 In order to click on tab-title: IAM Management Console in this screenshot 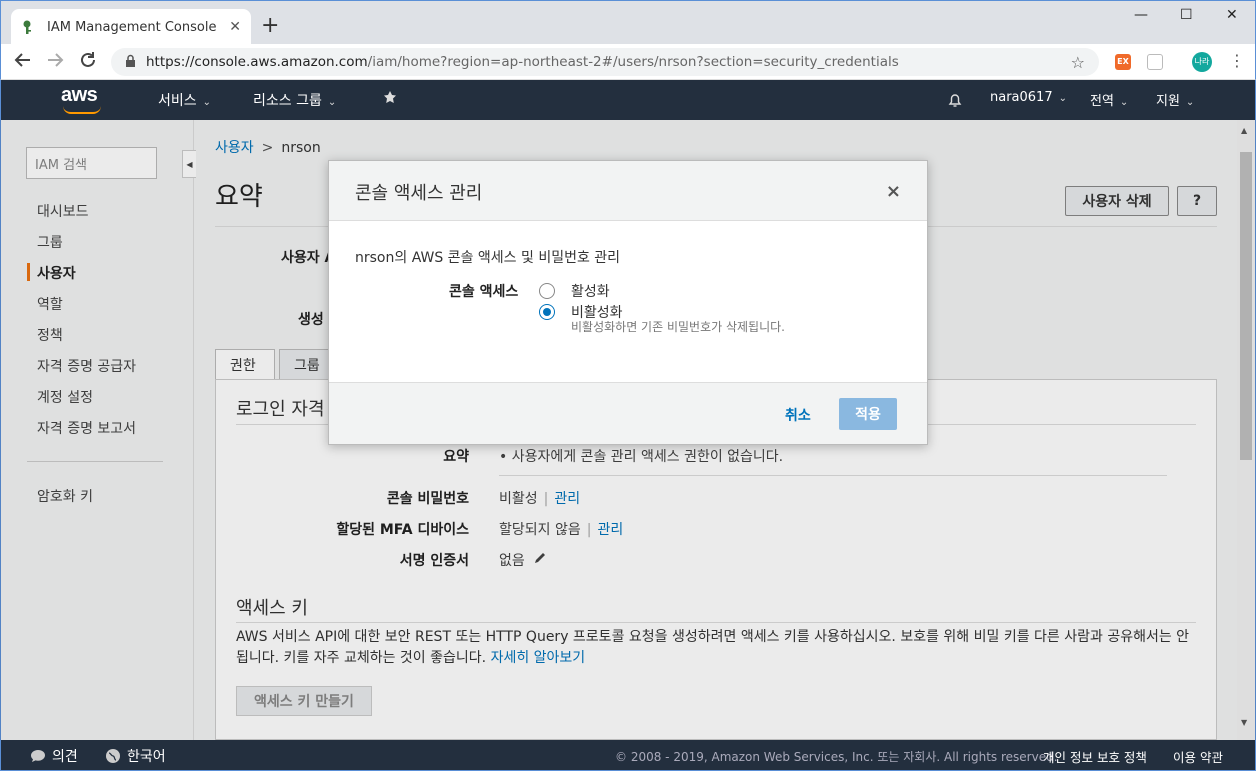, I will do `click(132, 27)`.